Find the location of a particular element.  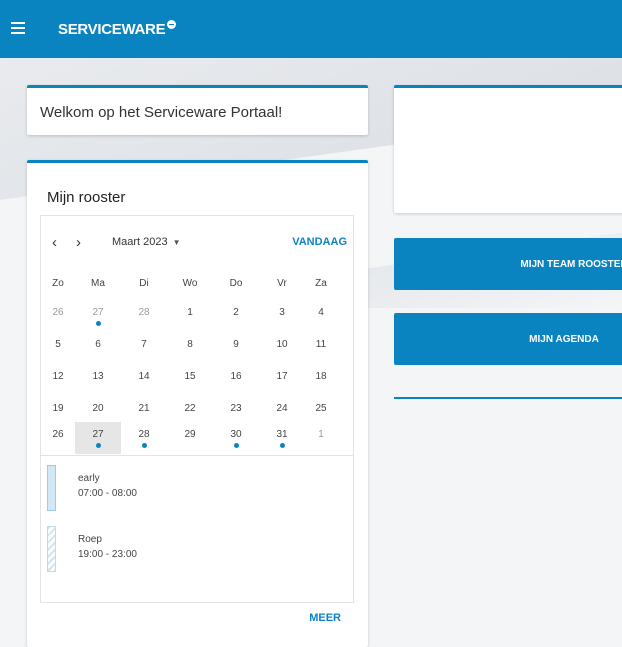

calendar-day: 5 is located at coordinates (58, 348).